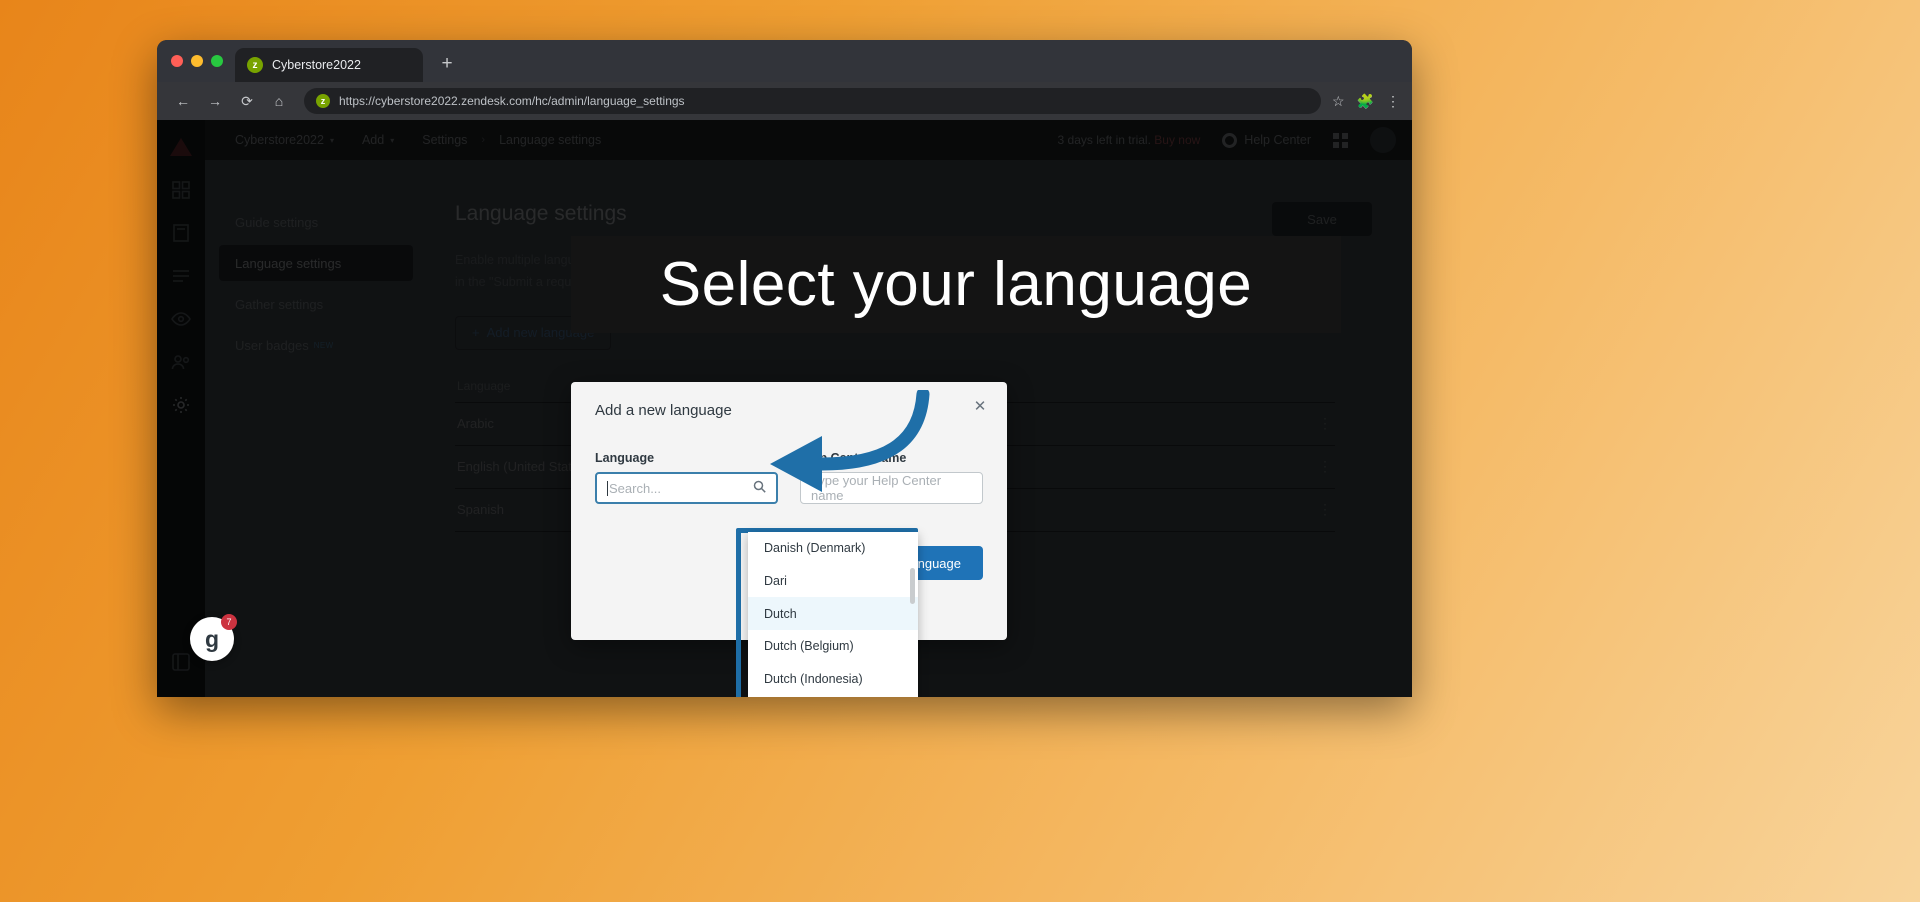 This screenshot has height=902, width=1920. I want to click on dropdown-option: Danish (Denmark), so click(833, 548).